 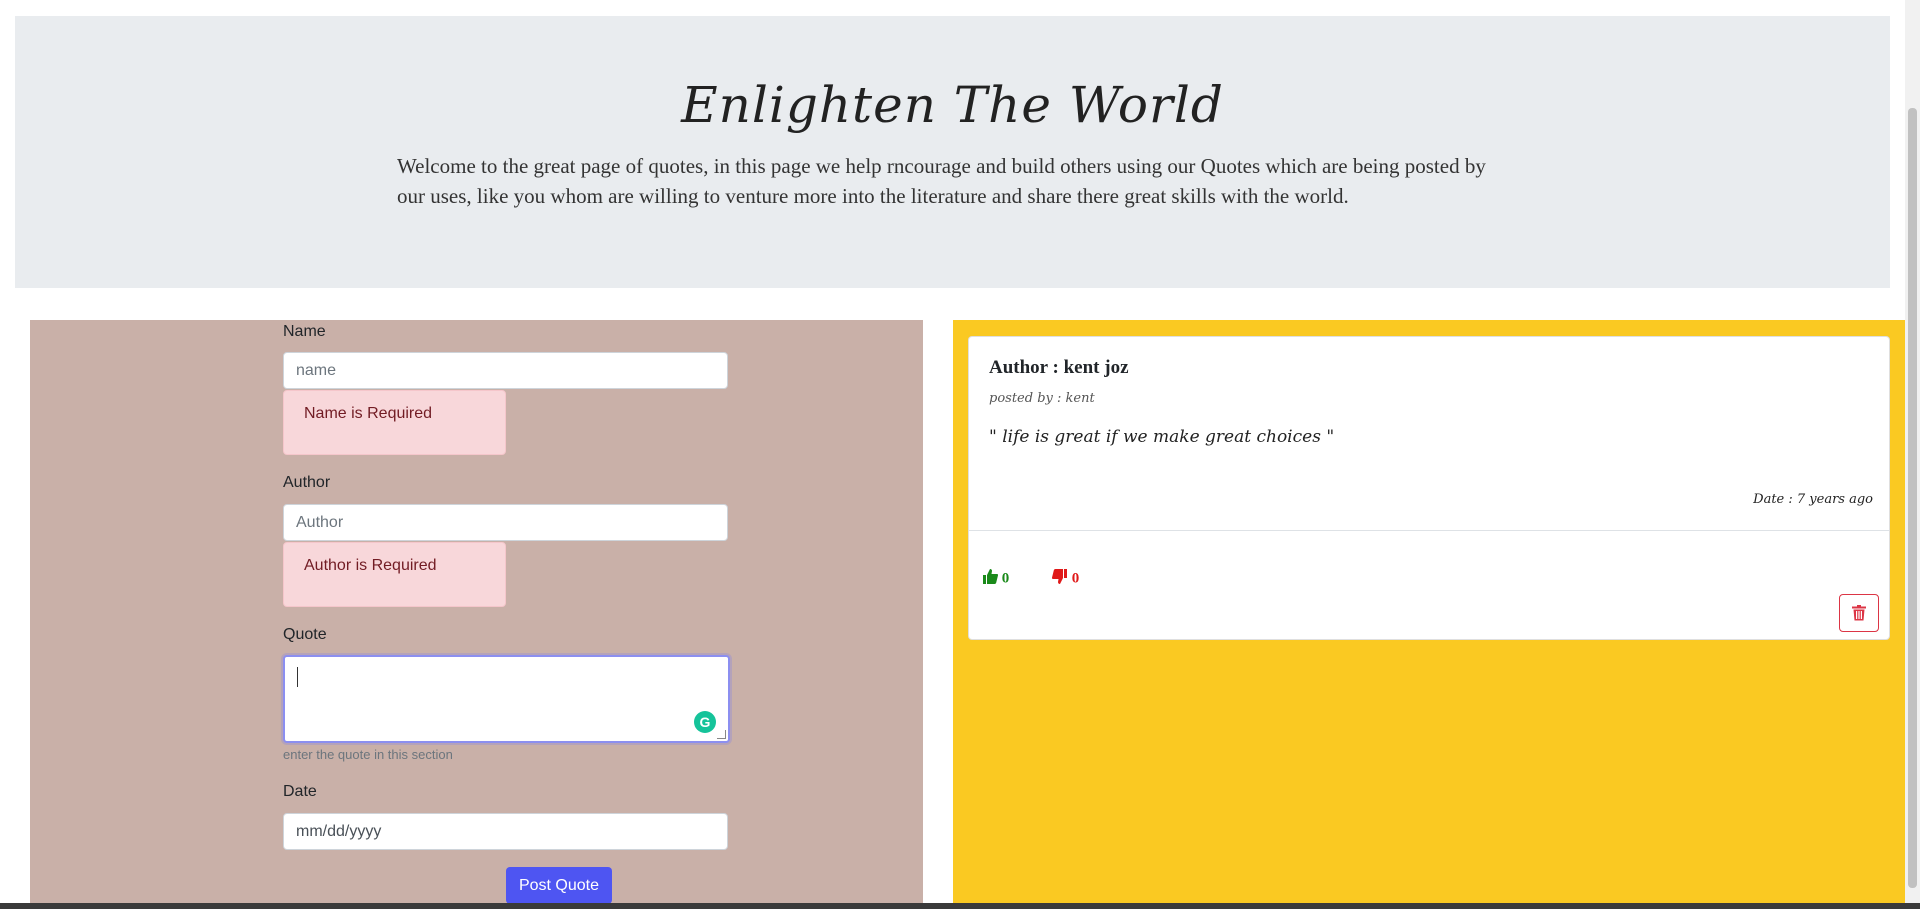 What do you see at coordinates (1042, 398) in the screenshot?
I see `quote-posted-by: posted by : kent` at bounding box center [1042, 398].